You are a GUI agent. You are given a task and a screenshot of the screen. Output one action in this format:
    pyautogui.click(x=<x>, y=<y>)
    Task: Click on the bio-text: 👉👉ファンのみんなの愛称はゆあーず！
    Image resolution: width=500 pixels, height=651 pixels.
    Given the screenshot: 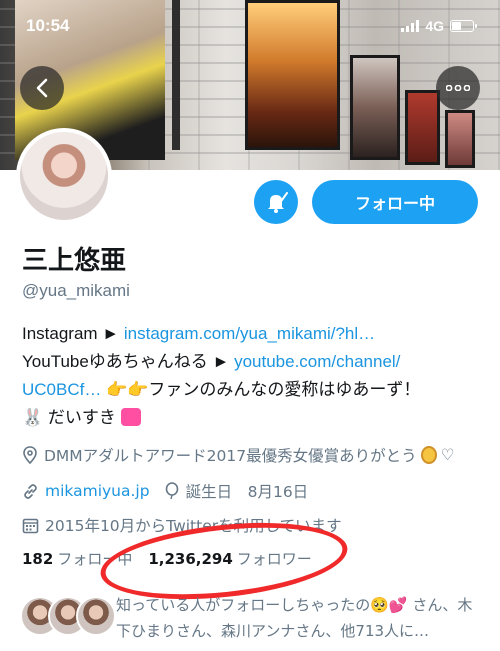 What is the action you would take?
    pyautogui.click(x=261, y=389)
    